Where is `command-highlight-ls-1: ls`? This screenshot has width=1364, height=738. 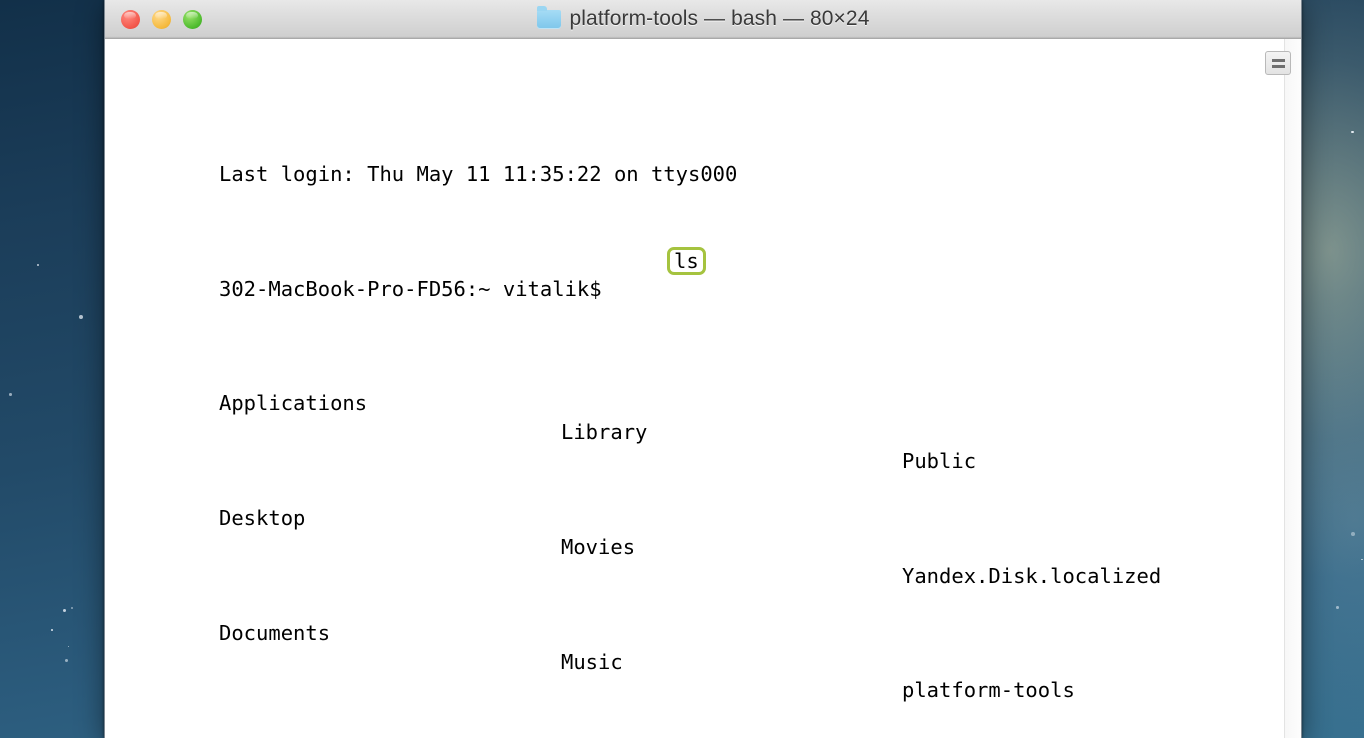 command-highlight-ls-1: ls is located at coordinates (686, 260).